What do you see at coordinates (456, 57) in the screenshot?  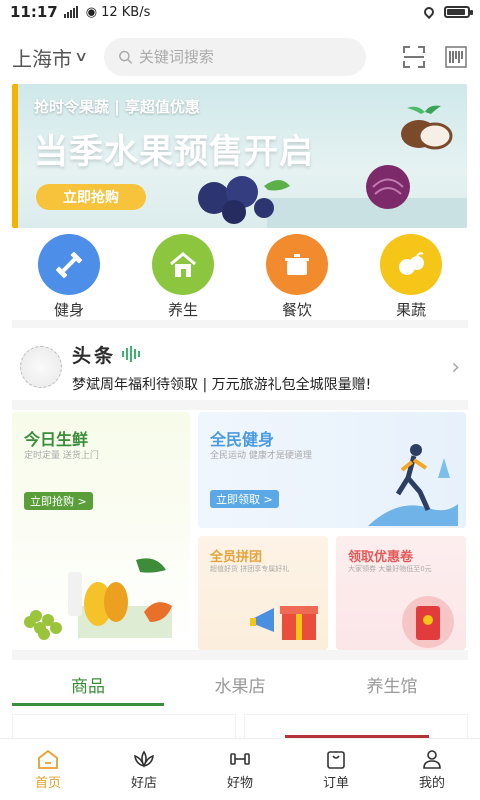 I see `barcode-icon` at bounding box center [456, 57].